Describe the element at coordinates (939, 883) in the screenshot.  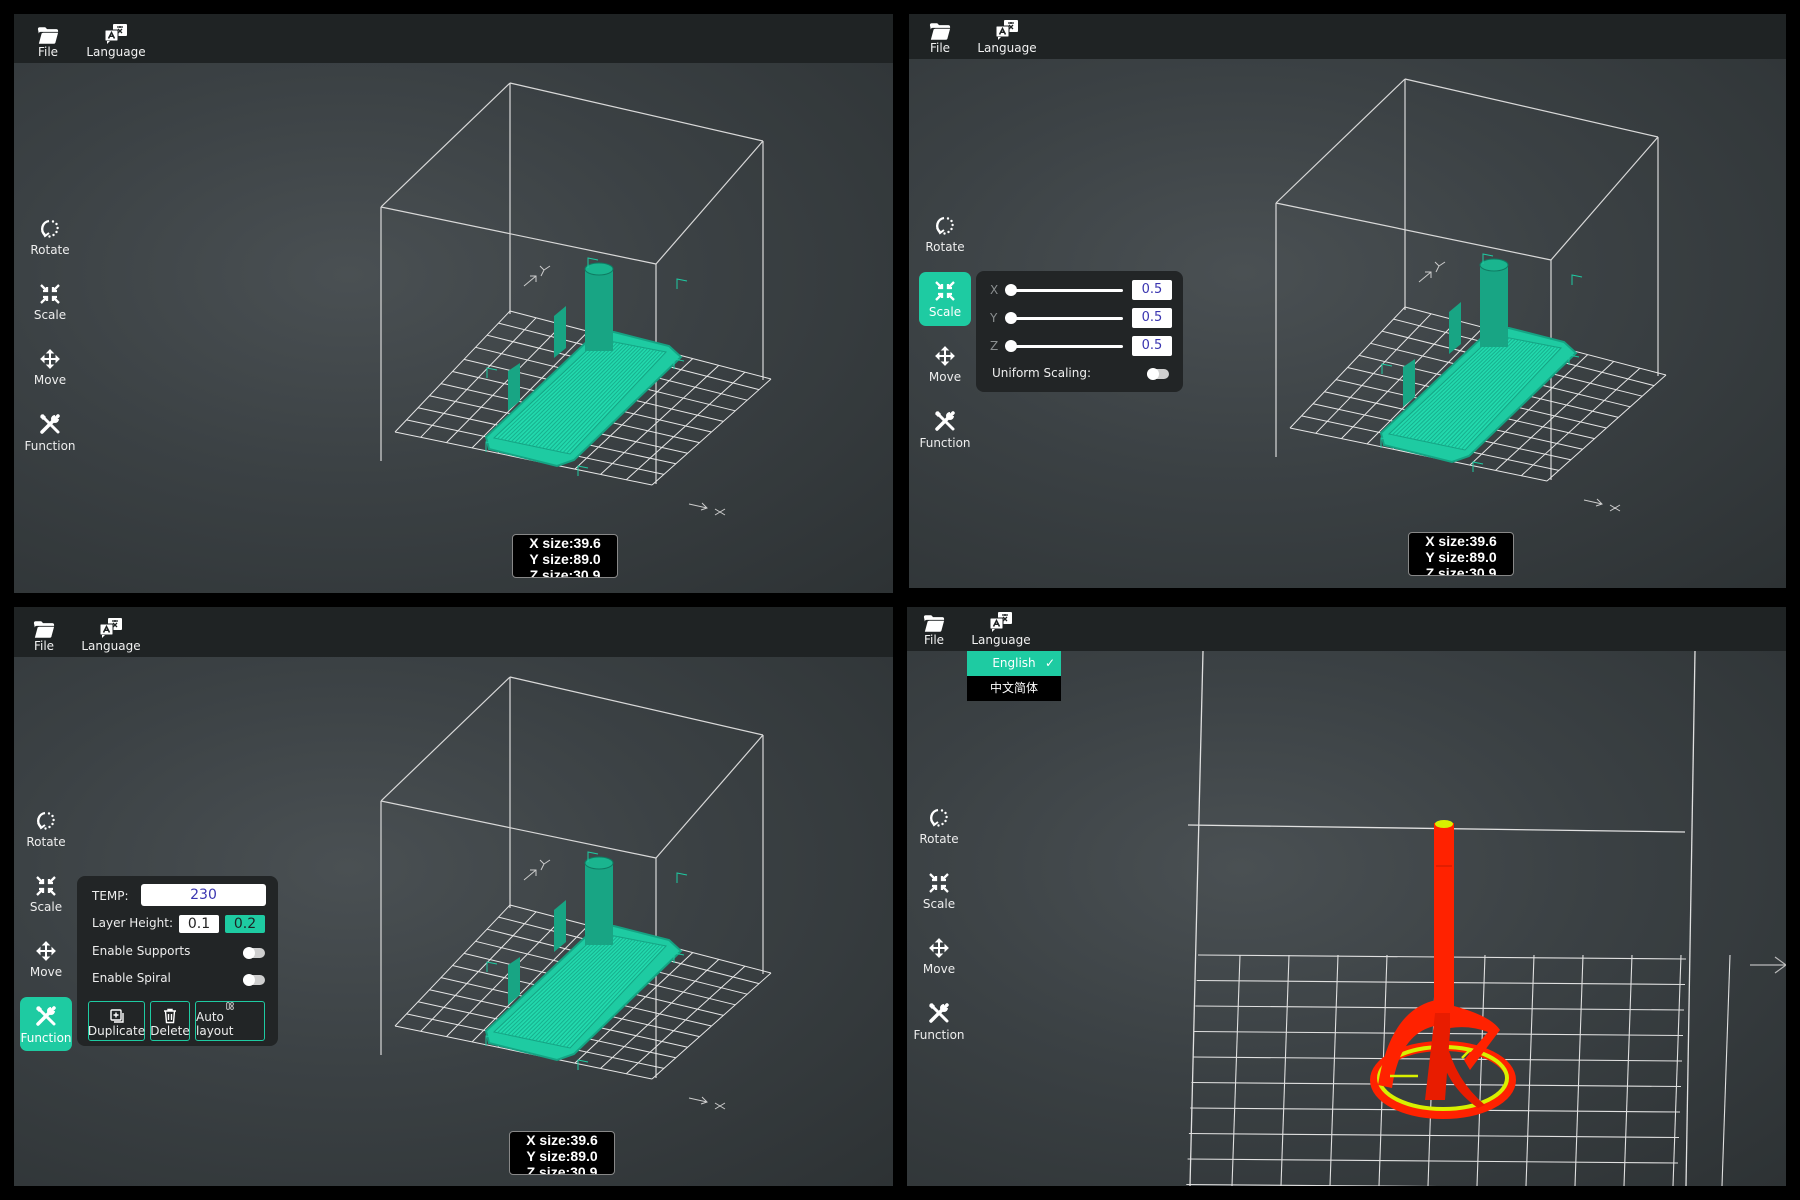
I see `scale-icon` at that location.